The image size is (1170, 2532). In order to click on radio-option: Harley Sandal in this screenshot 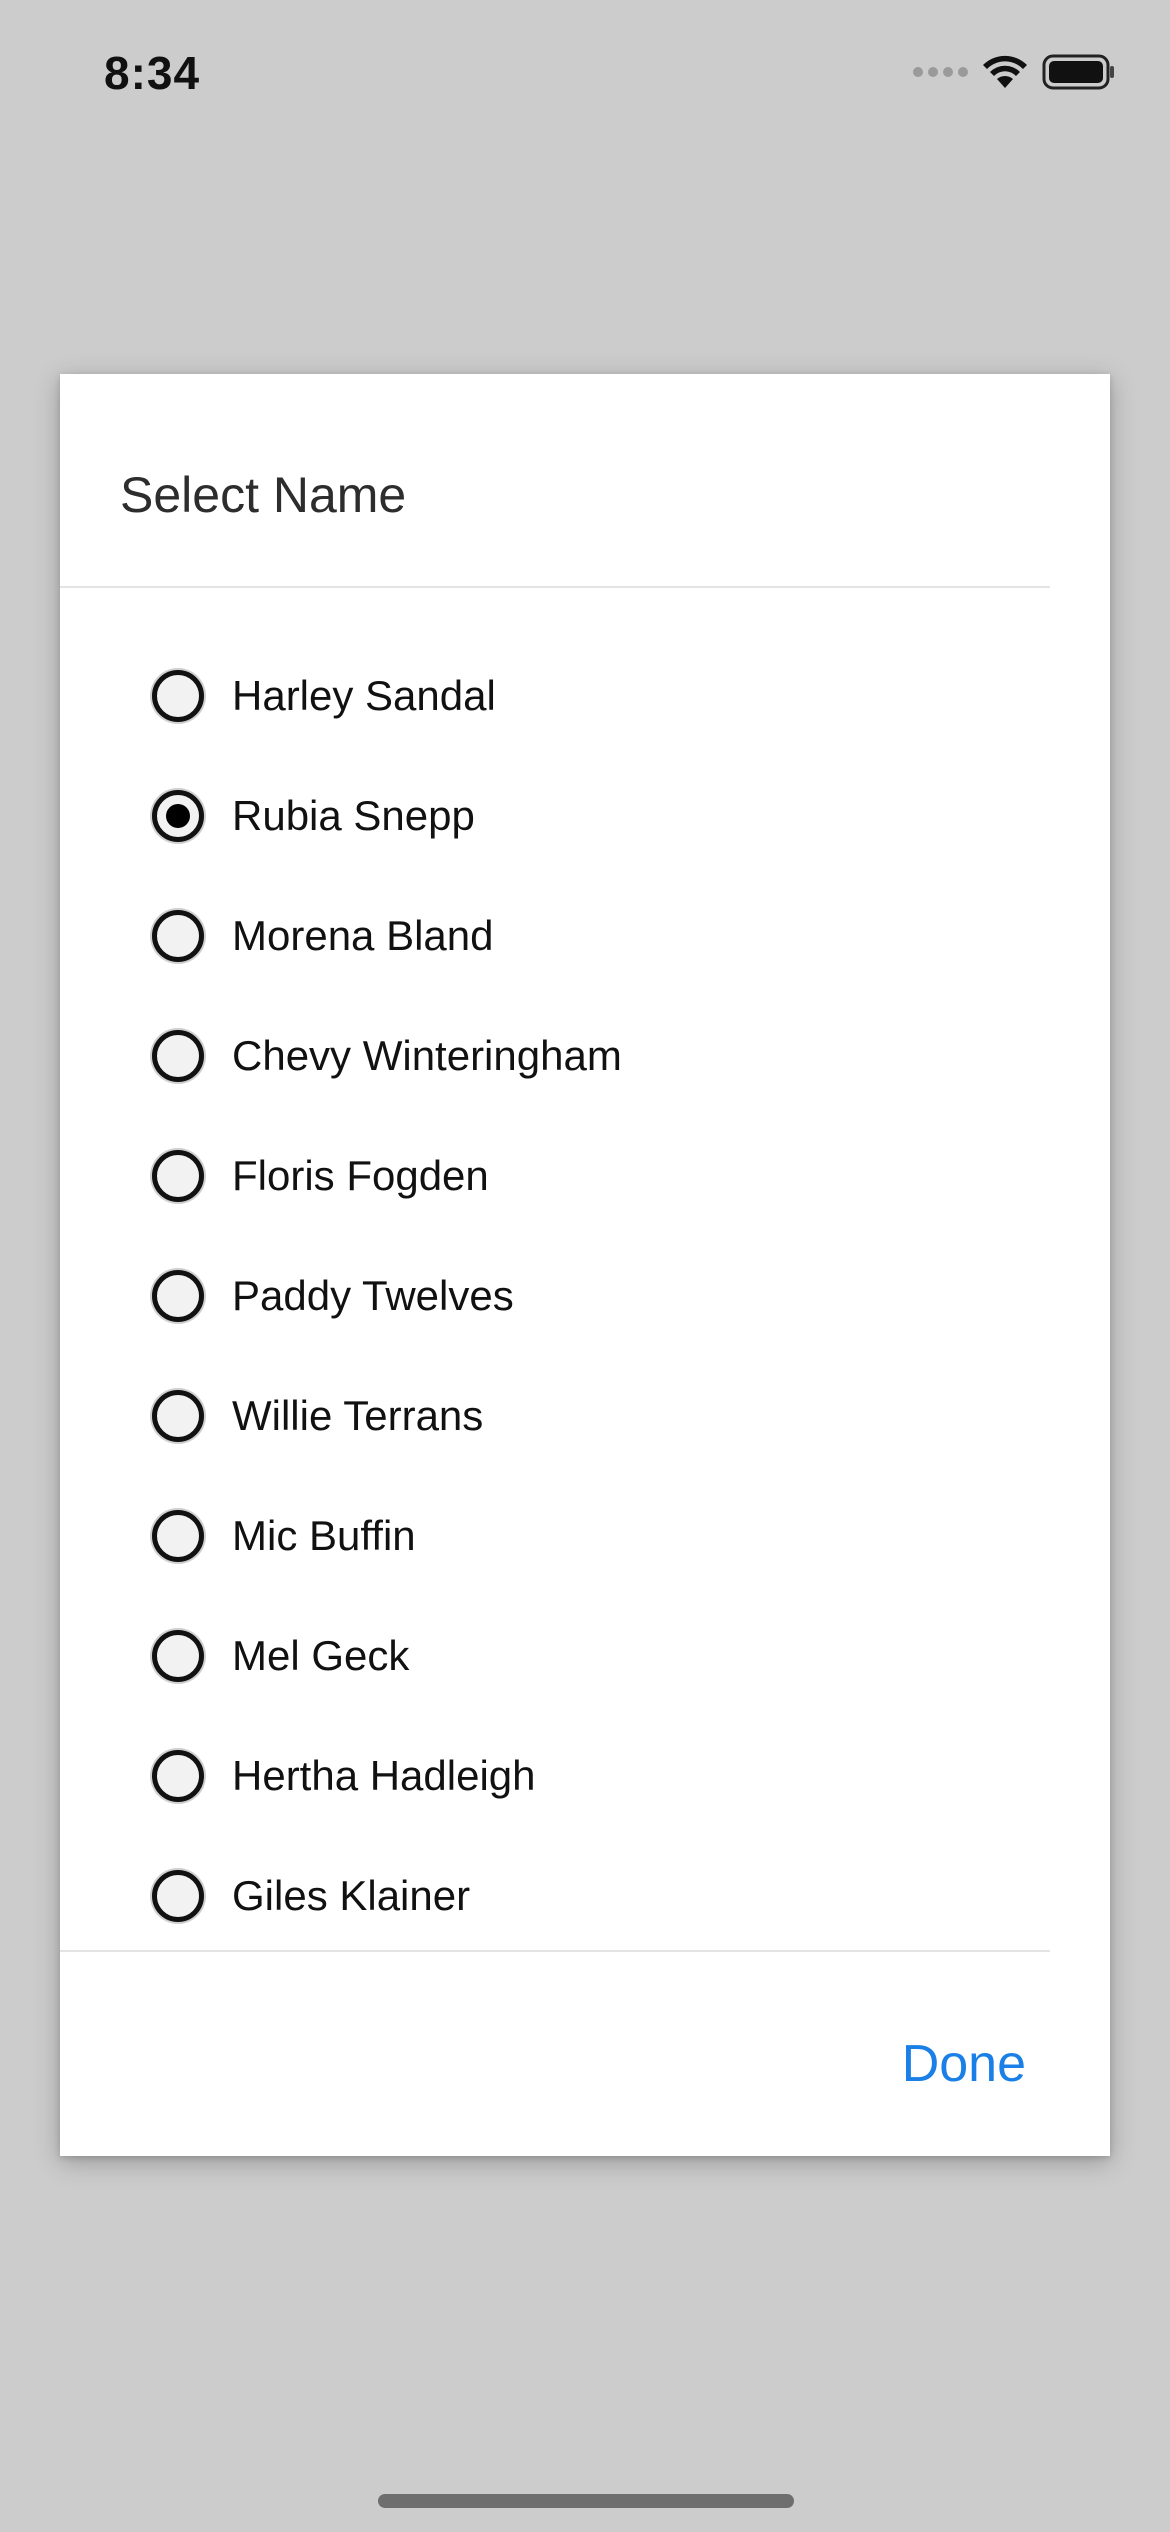, I will do `click(555, 696)`.